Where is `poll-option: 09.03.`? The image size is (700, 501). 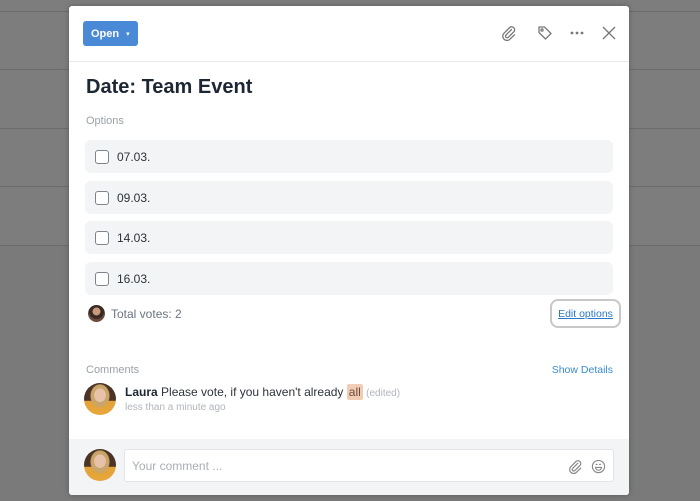 poll-option: 09.03. is located at coordinates (349, 197).